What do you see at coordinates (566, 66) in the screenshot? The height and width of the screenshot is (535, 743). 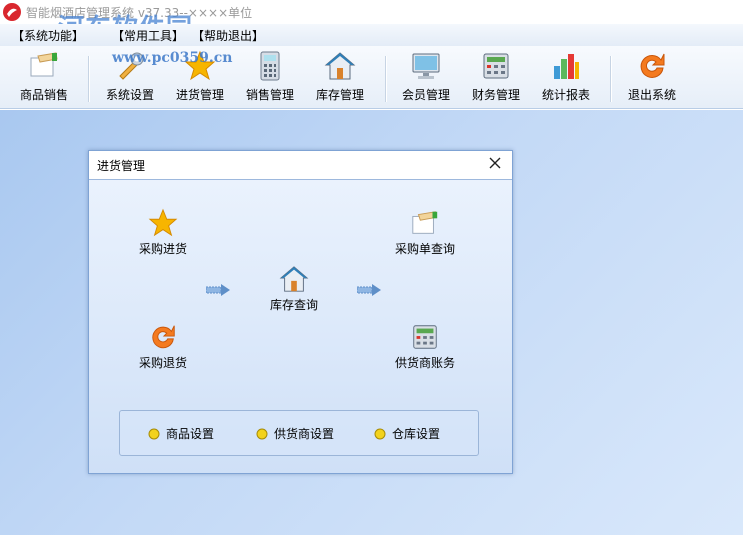 I see `bar-chart-icon` at bounding box center [566, 66].